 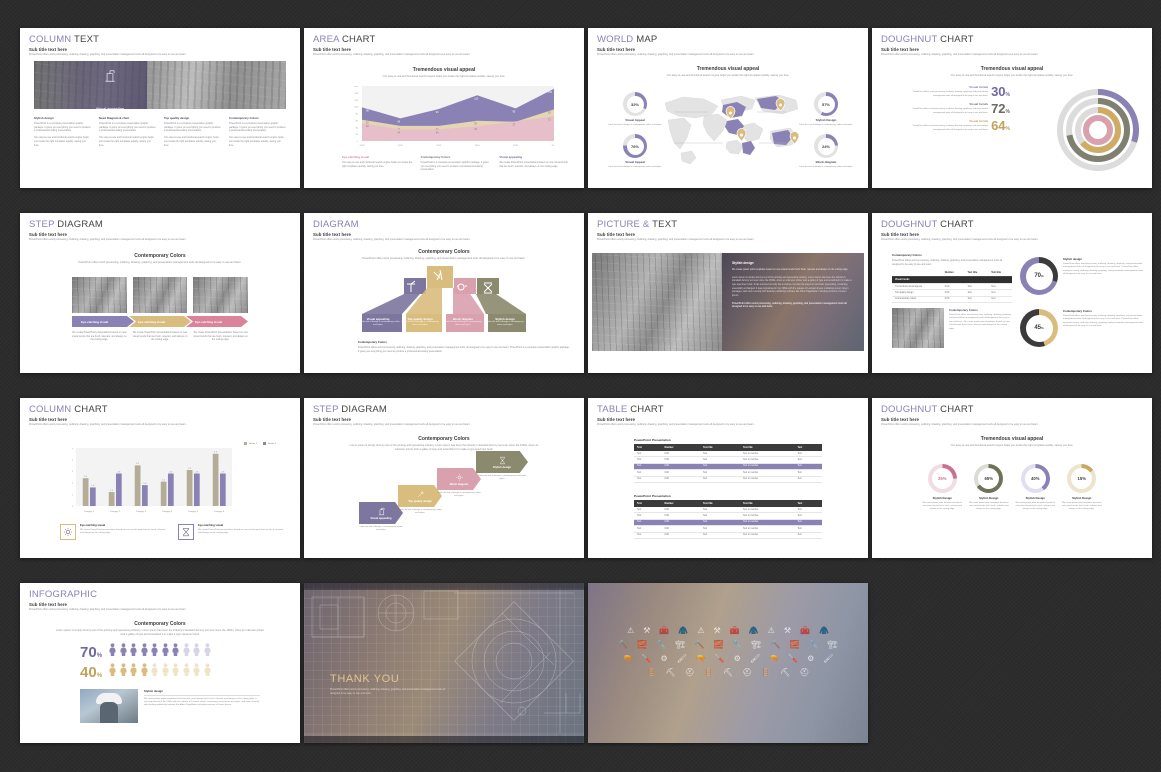 What do you see at coordinates (979, 87) in the screenshot?
I see `ring-heading: Visual trends` at bounding box center [979, 87].